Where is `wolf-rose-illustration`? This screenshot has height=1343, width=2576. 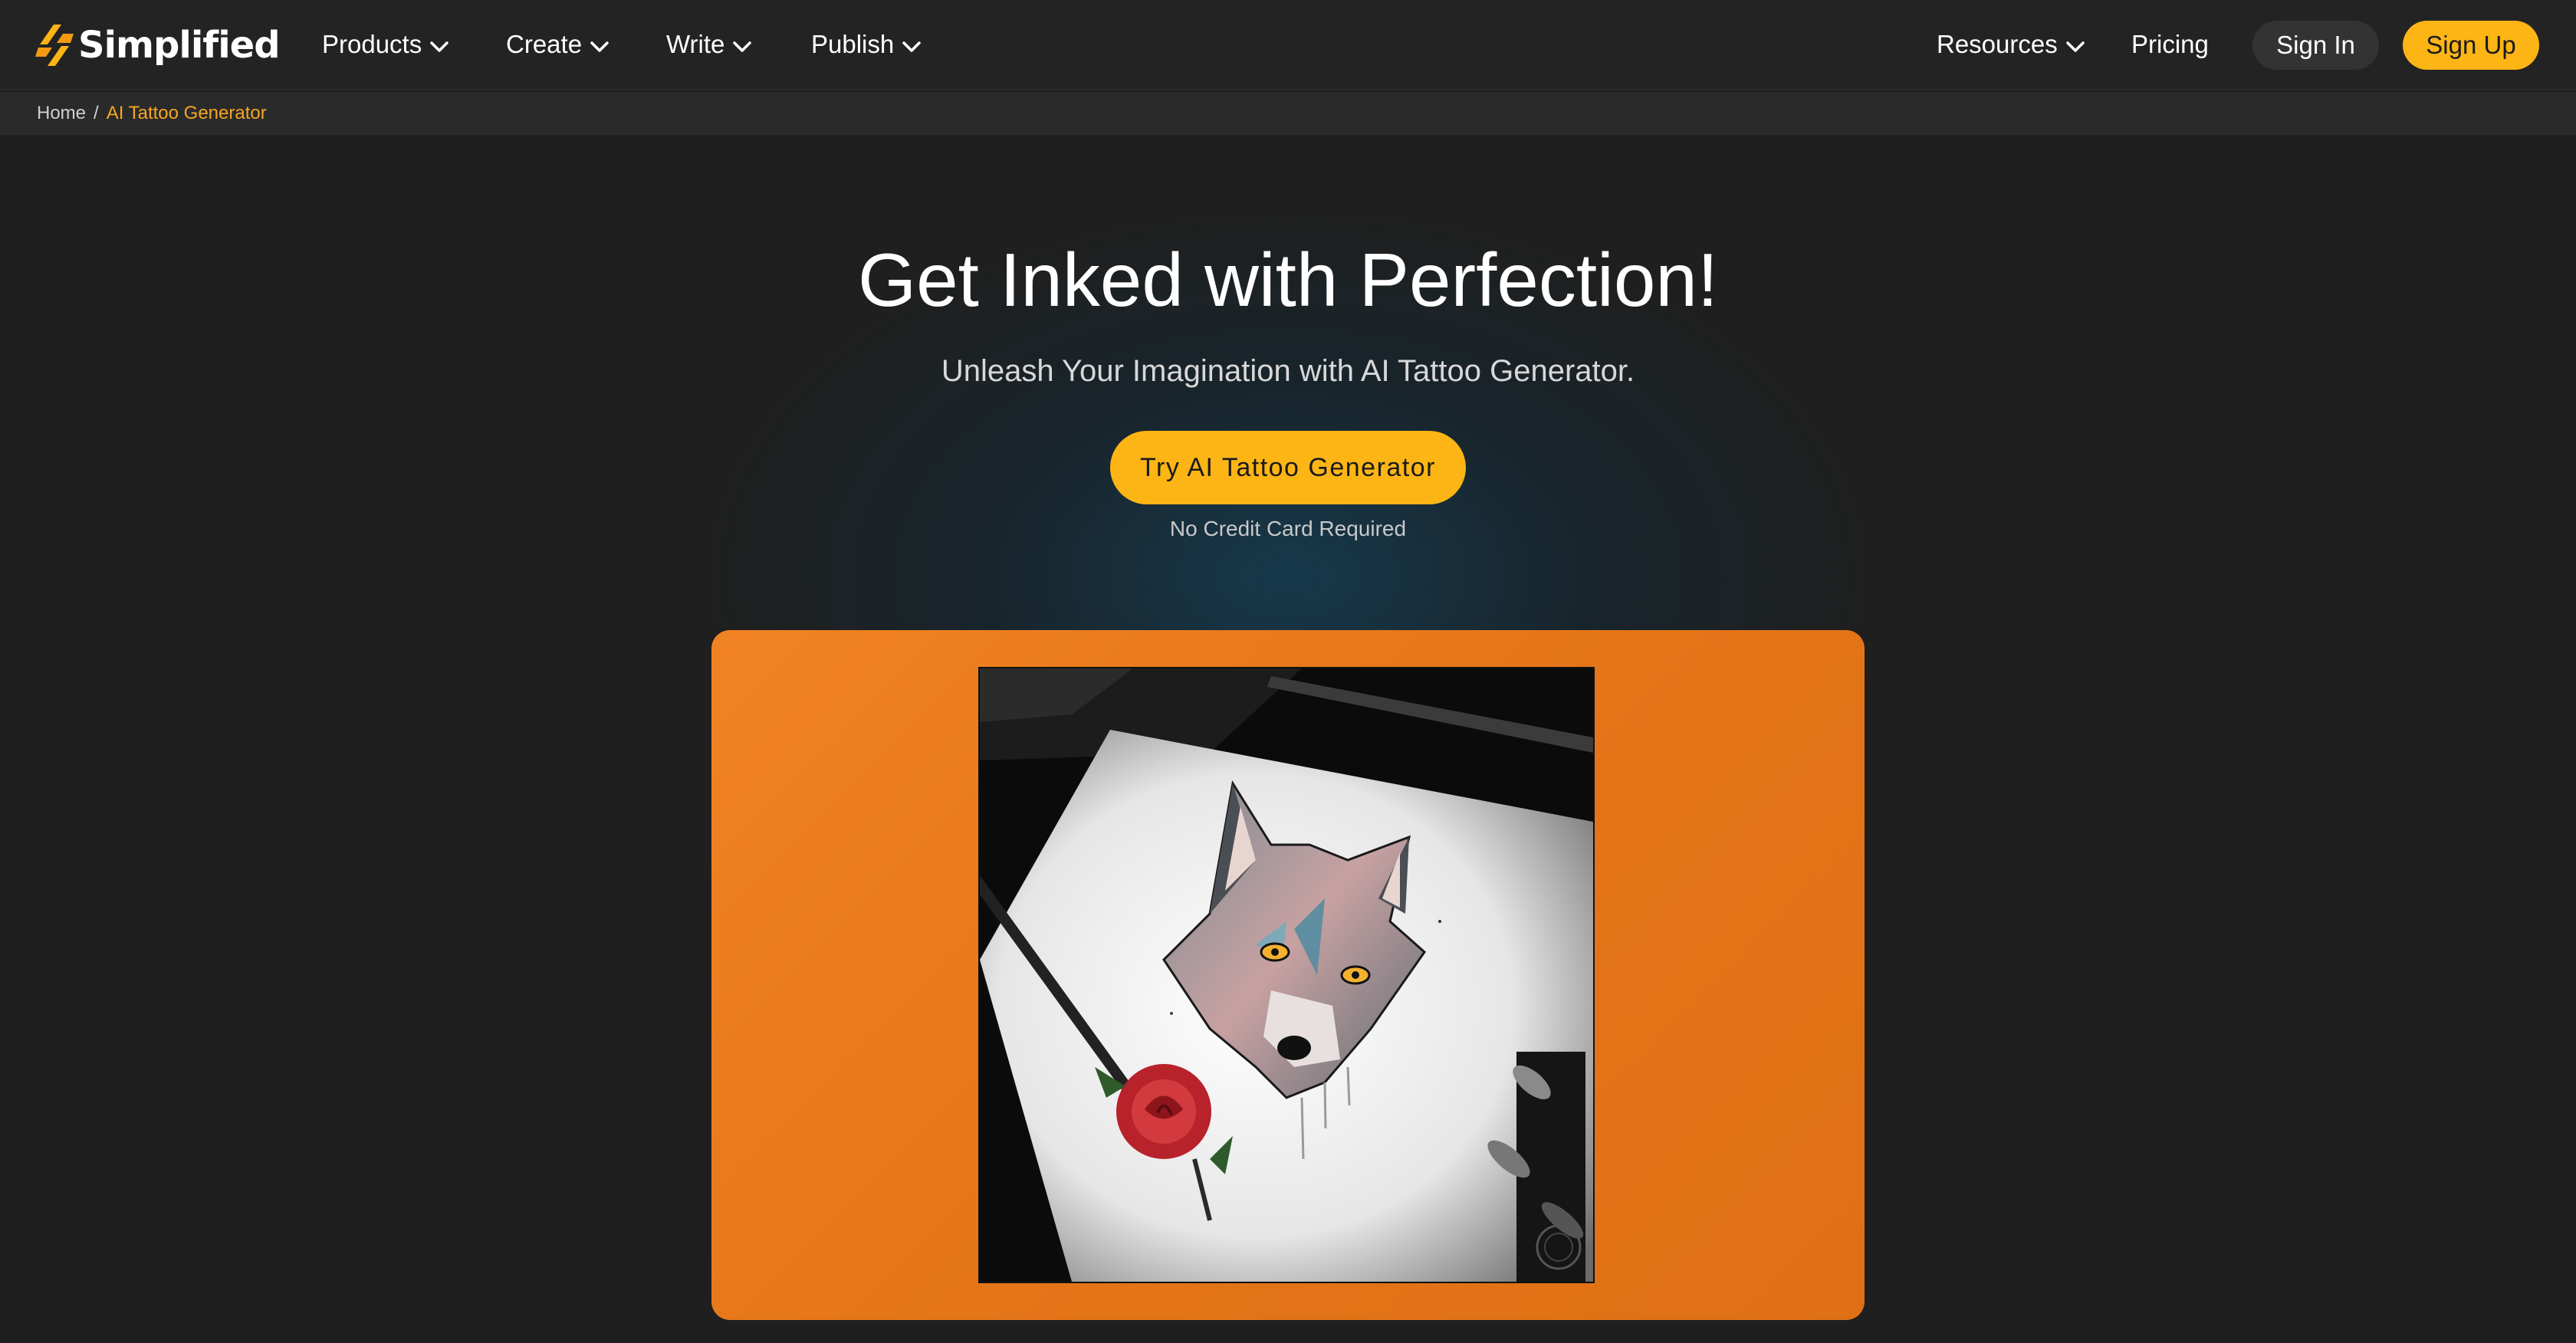
wolf-rose-illustration is located at coordinates (1286, 975).